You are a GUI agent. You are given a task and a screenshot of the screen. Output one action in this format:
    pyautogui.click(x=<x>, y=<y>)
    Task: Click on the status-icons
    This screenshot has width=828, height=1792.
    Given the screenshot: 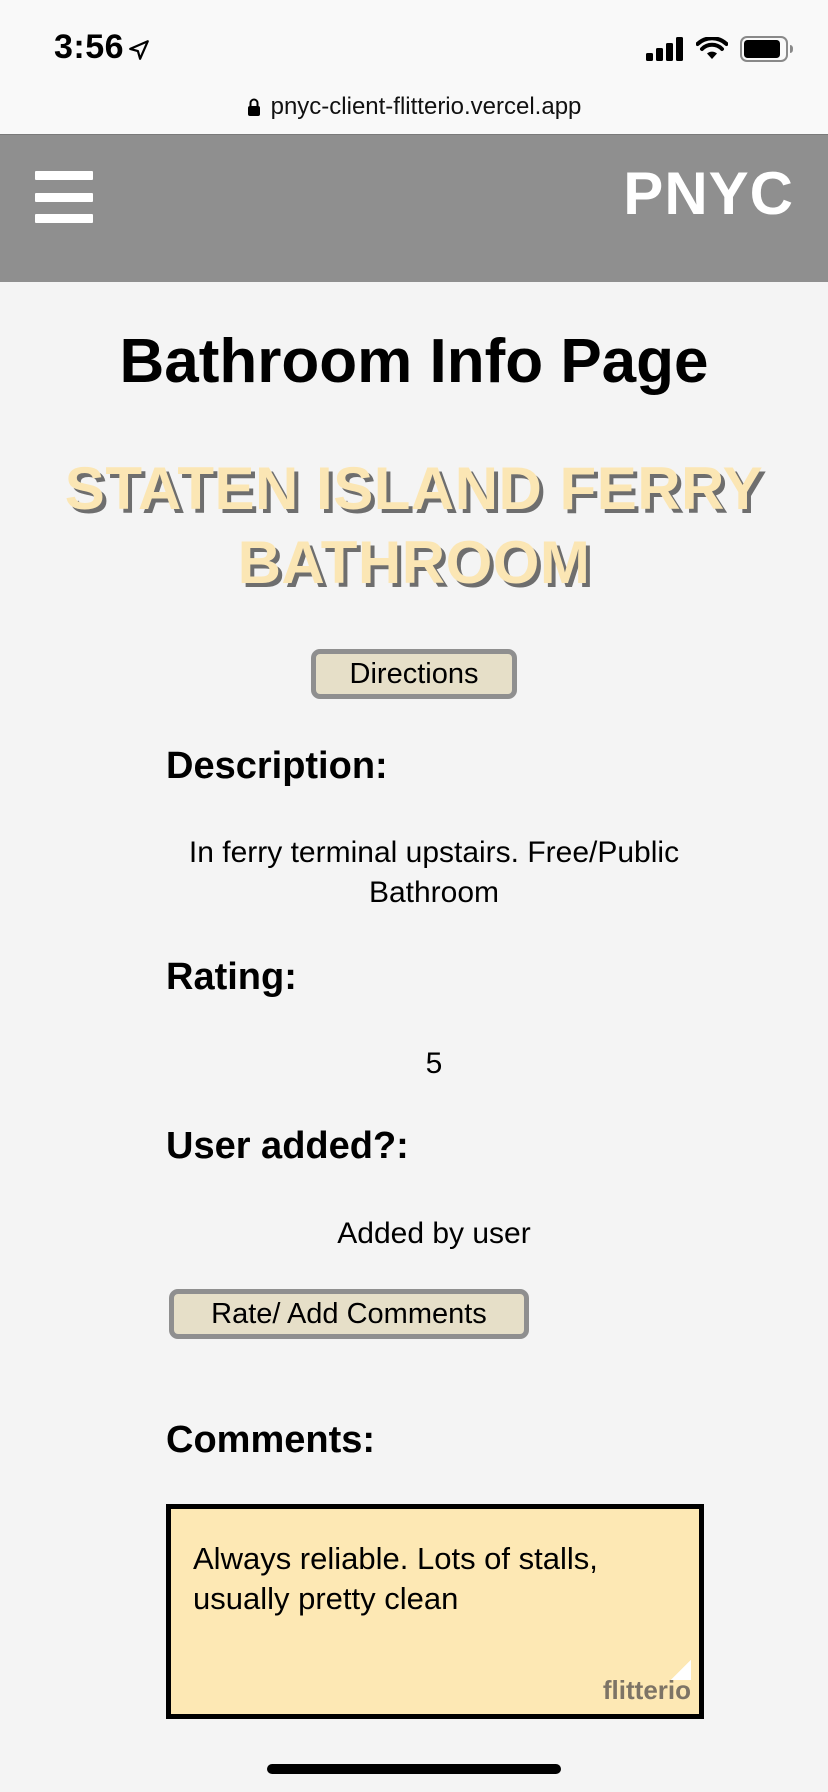 What is the action you would take?
    pyautogui.click(x=720, y=49)
    